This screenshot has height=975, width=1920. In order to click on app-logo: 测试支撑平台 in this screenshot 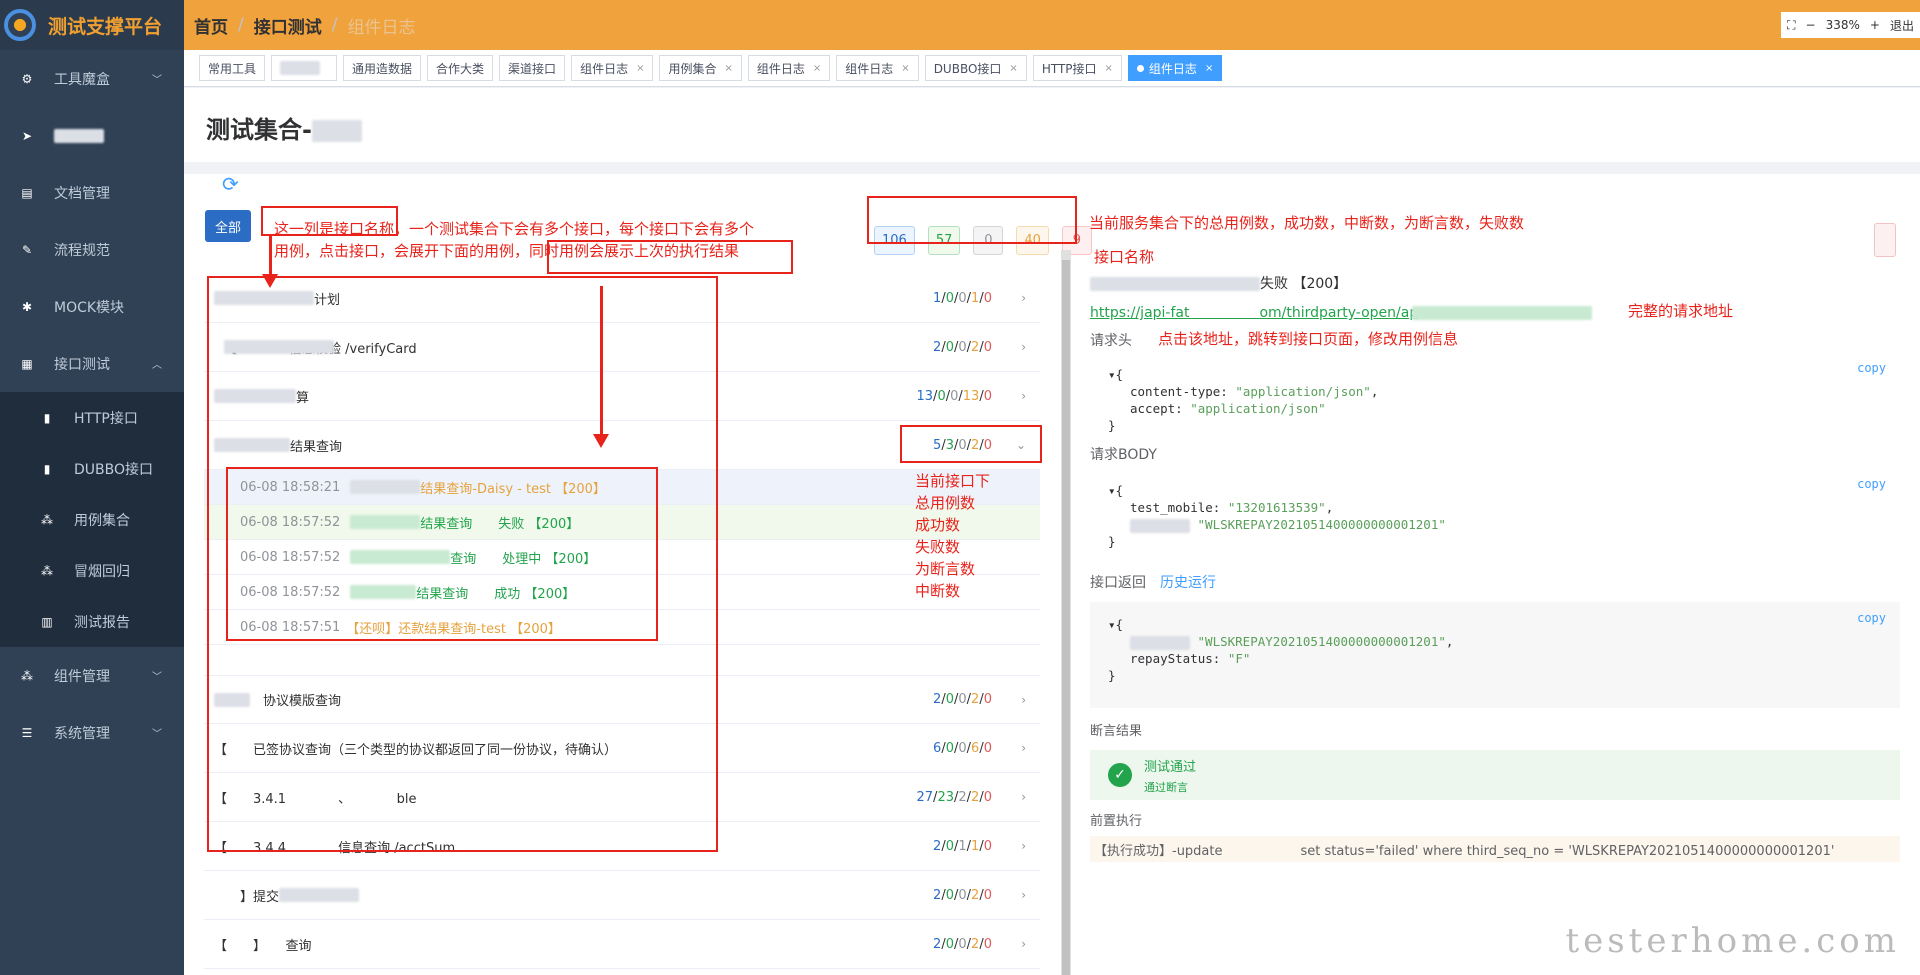, I will do `click(92, 25)`.